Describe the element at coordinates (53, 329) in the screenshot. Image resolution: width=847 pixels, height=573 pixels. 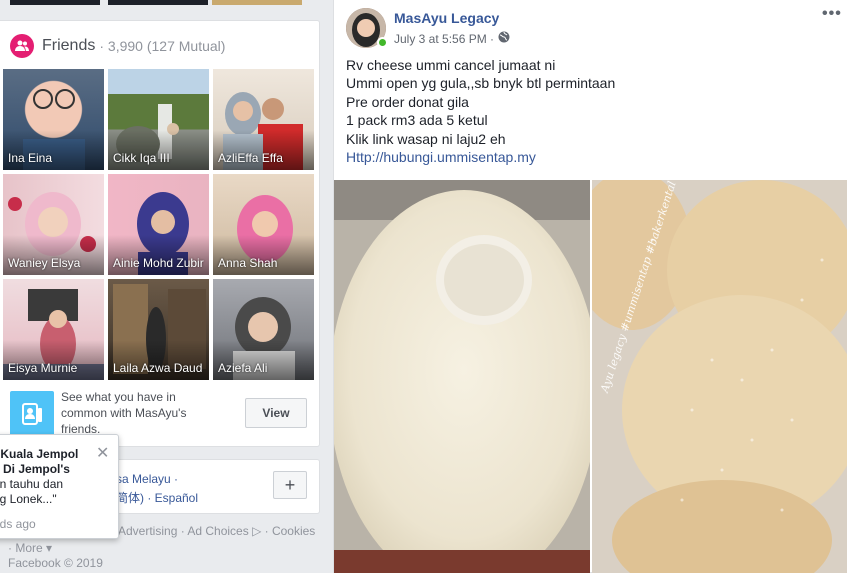
I see `friend-tile: Eisya Murnie` at that location.